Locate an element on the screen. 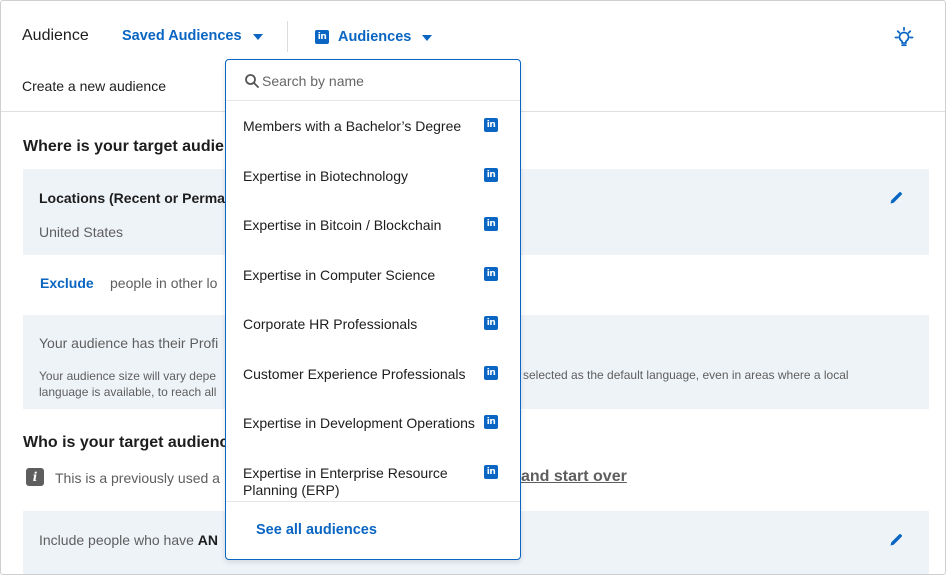 The height and width of the screenshot is (575, 946). audience-option: Customer Experience Professionals in is located at coordinates (373, 390).